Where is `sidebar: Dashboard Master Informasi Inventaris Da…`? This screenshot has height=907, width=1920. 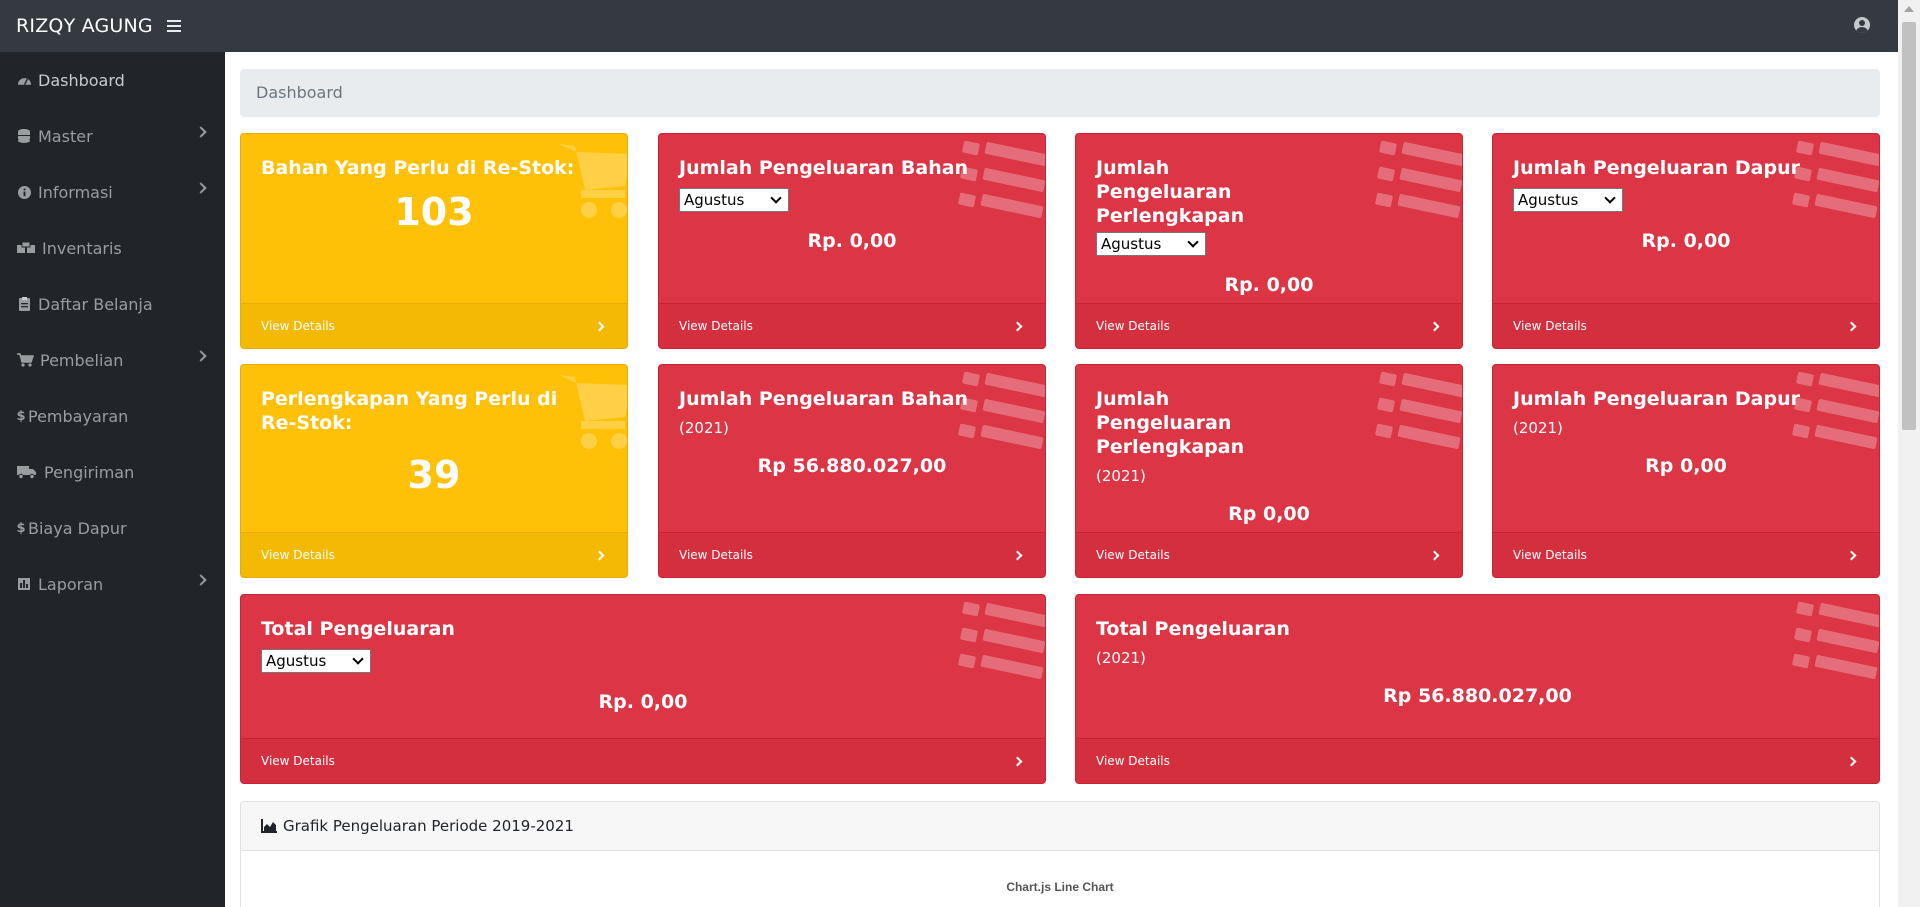
sidebar: Dashboard Master Informasi Inventaris Da… is located at coordinates (112, 479).